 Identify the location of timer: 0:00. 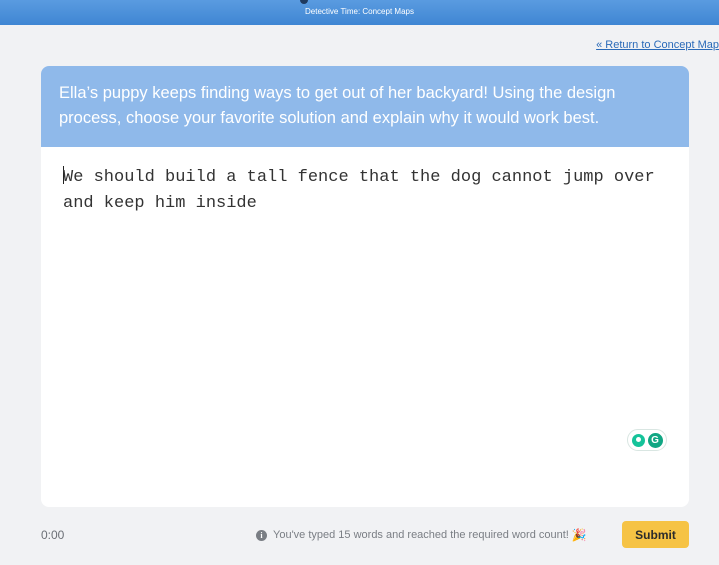
(53, 535).